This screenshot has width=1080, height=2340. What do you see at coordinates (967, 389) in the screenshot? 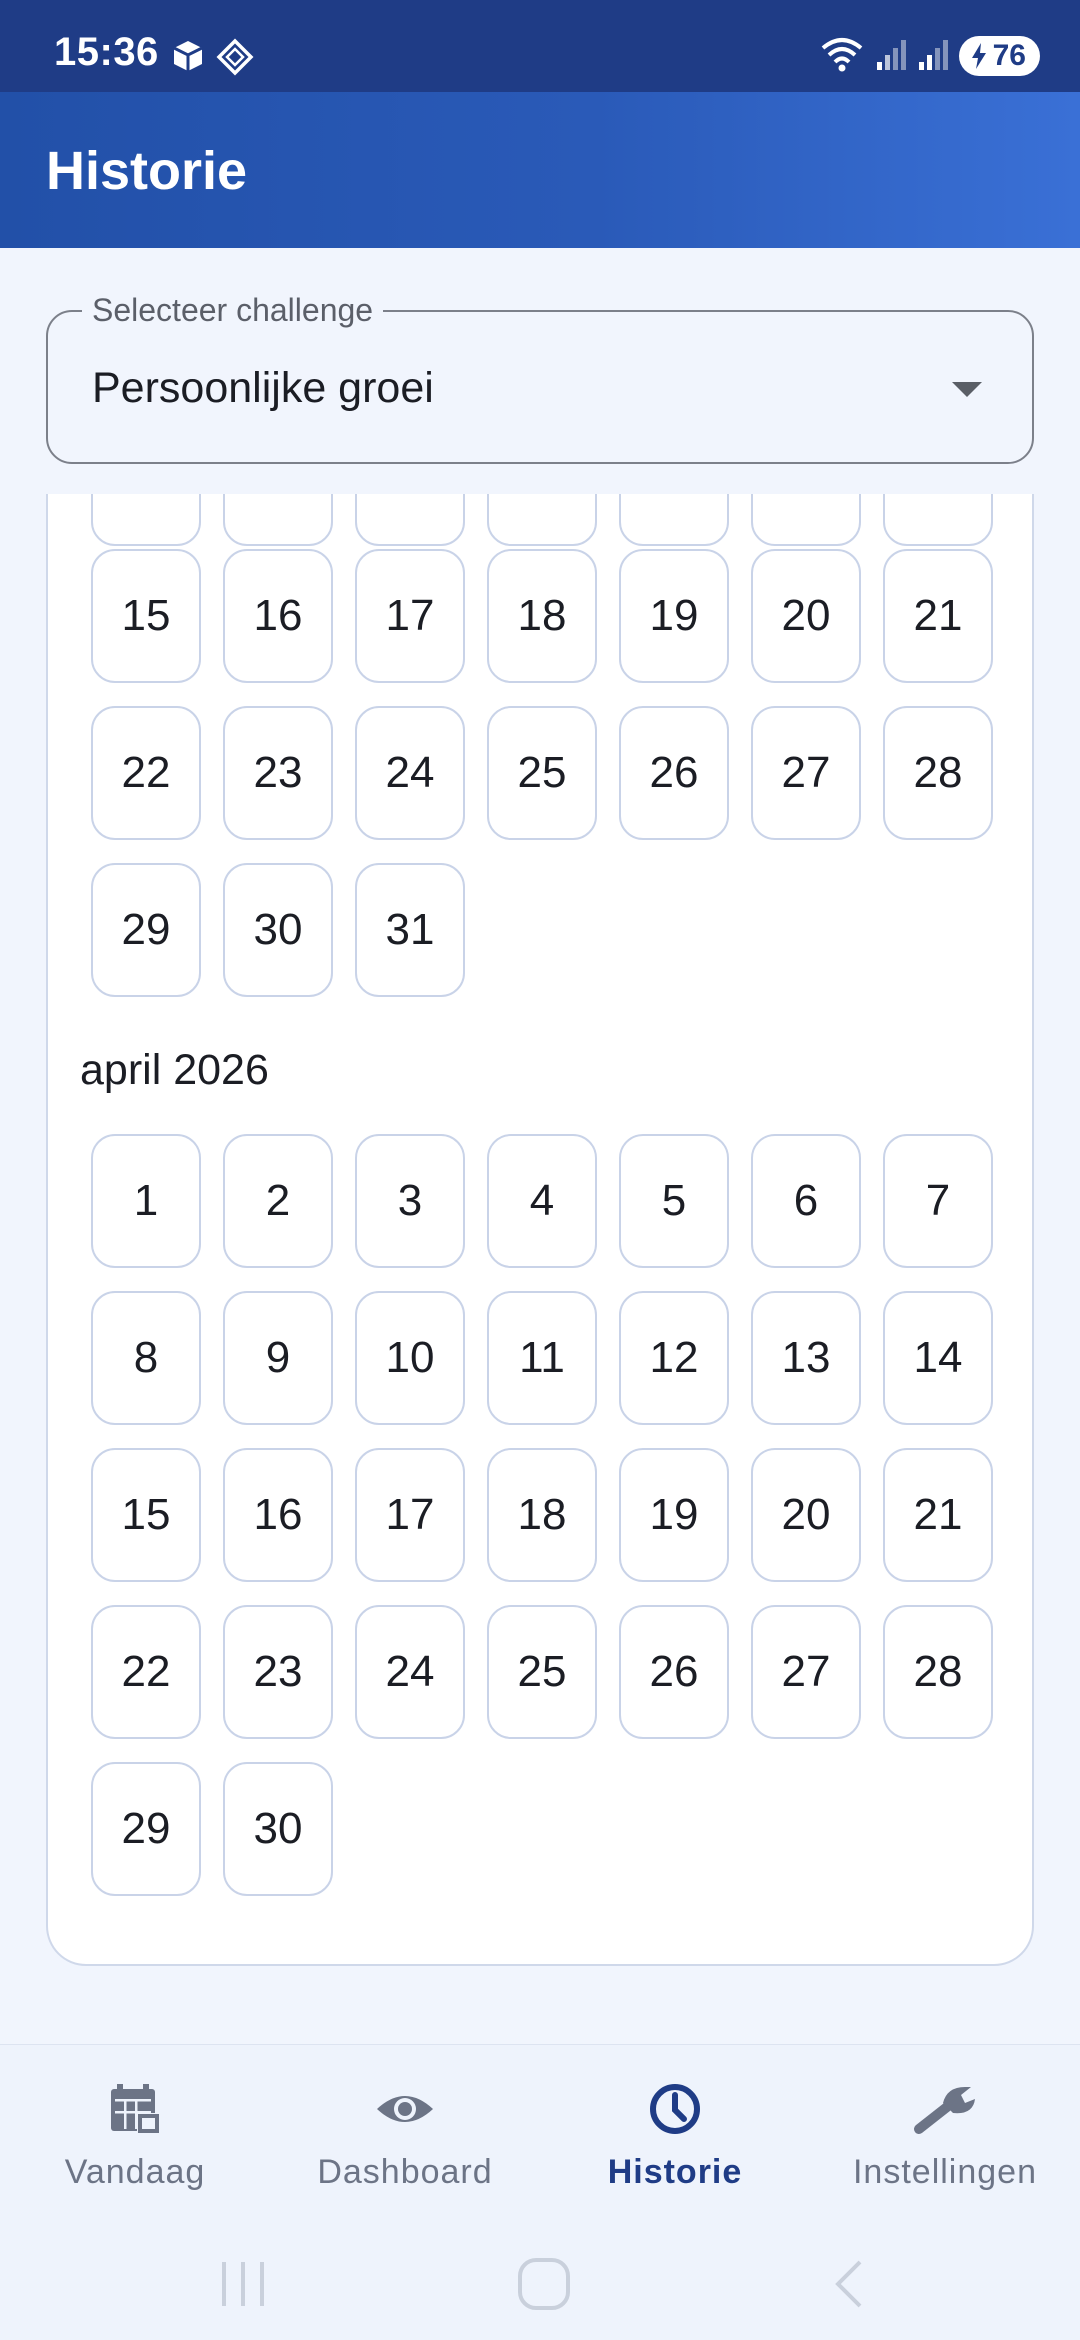
I see `chevron-down-icon` at bounding box center [967, 389].